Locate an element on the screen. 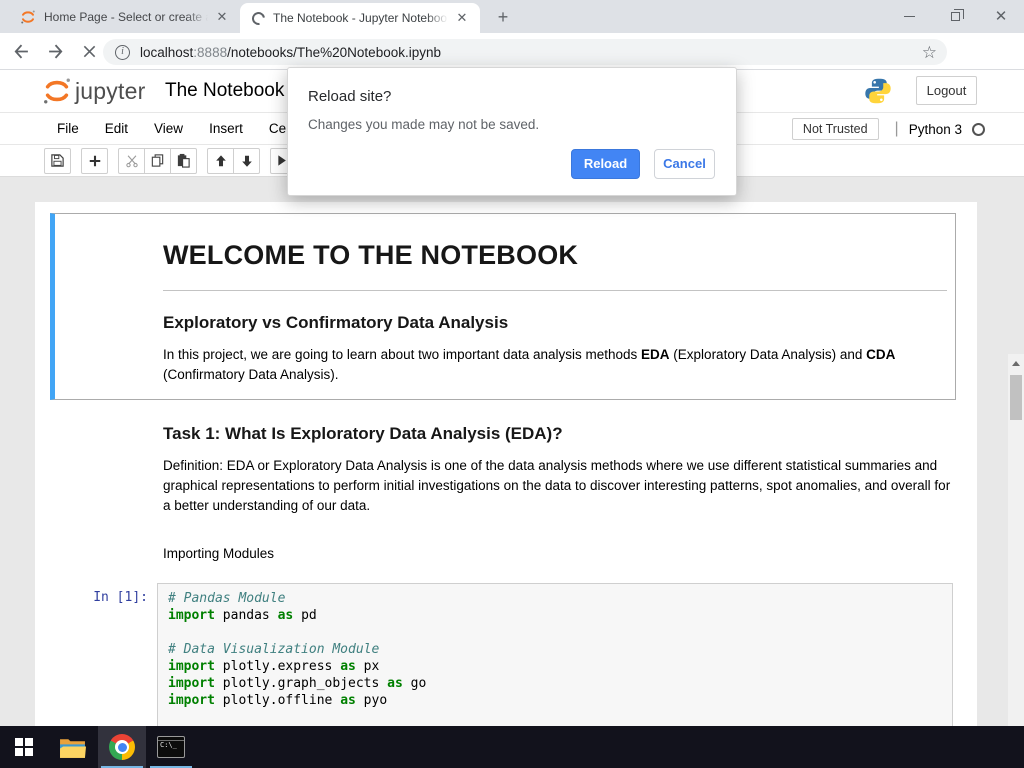 This screenshot has width=1024, height=768. chrome-icon is located at coordinates (122, 747).